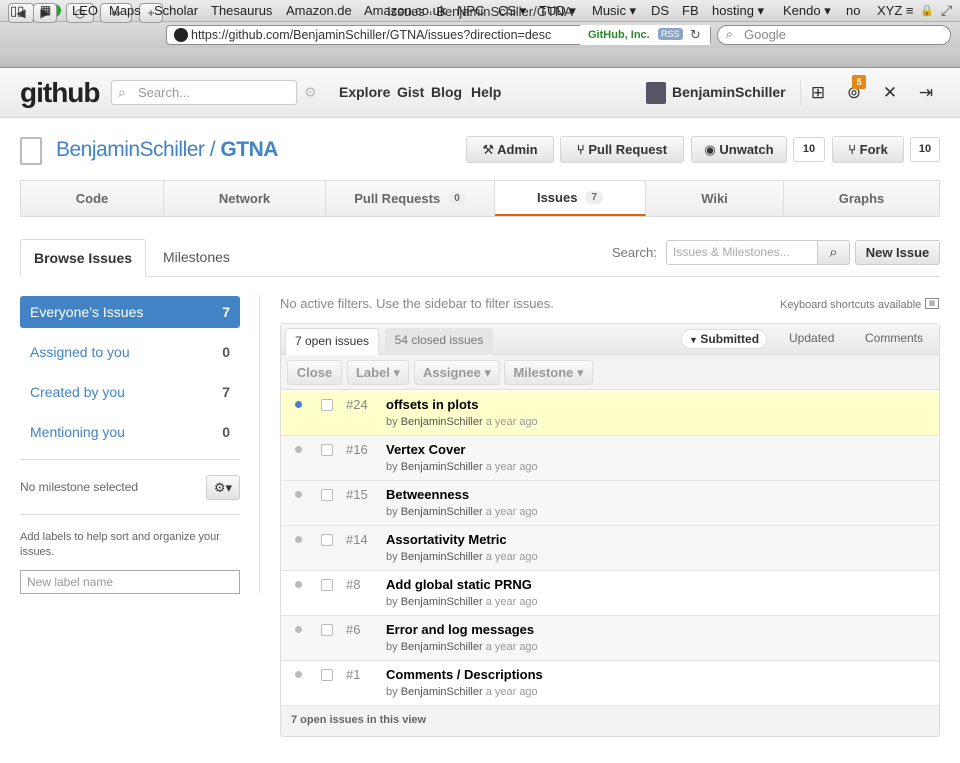 This screenshot has height=763, width=960. Describe the element at coordinates (932, 303) in the screenshot. I see `keyboard-icon: ▦` at that location.